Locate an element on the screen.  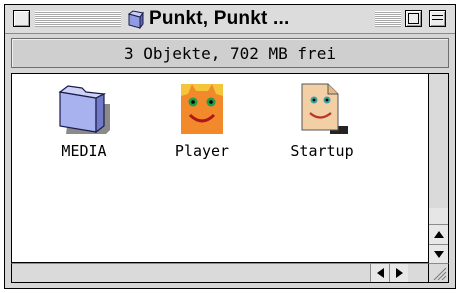
item-label: Startup is located at coordinates (322, 151).